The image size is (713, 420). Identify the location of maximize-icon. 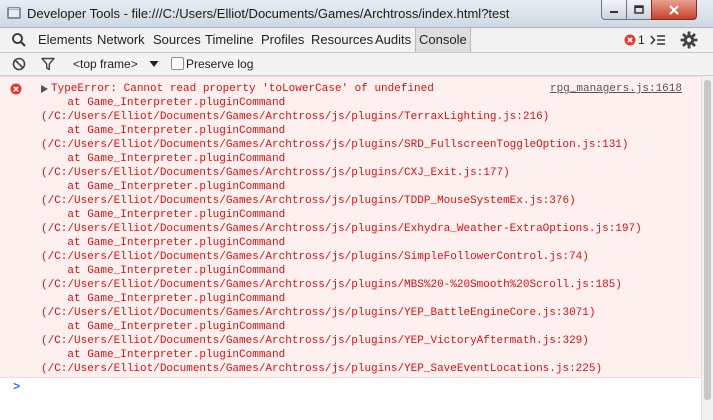
(639, 9).